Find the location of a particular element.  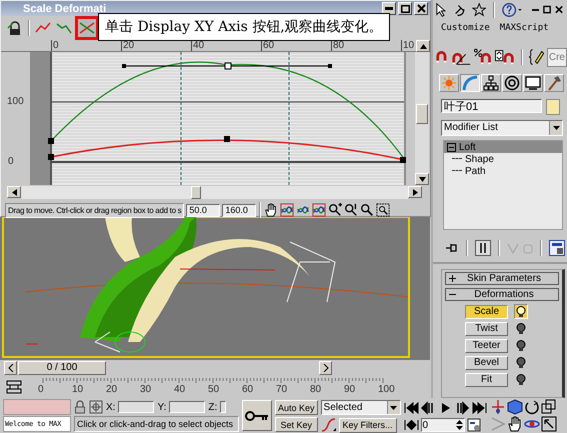

maximize-button is located at coordinates (405, 8).